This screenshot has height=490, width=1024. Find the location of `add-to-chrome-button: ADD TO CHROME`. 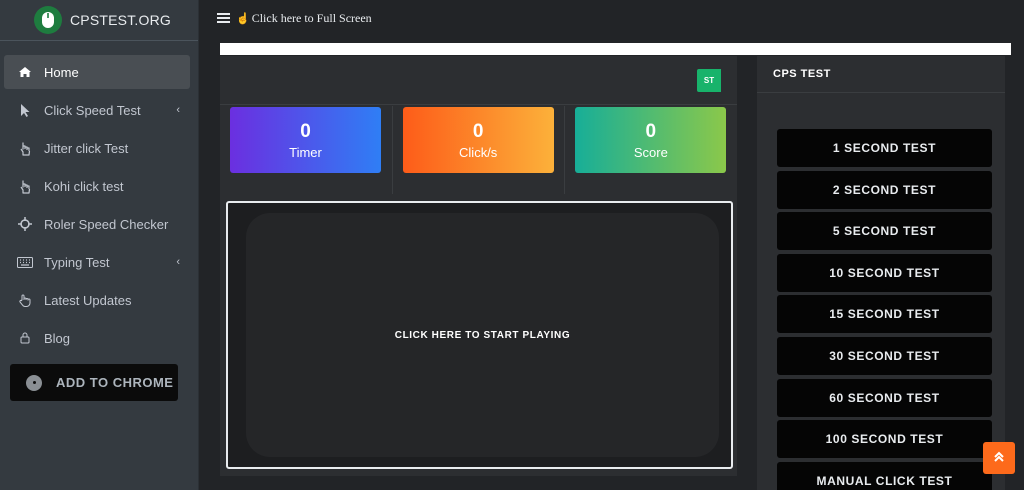

add-to-chrome-button: ADD TO CHROME is located at coordinates (94, 382).